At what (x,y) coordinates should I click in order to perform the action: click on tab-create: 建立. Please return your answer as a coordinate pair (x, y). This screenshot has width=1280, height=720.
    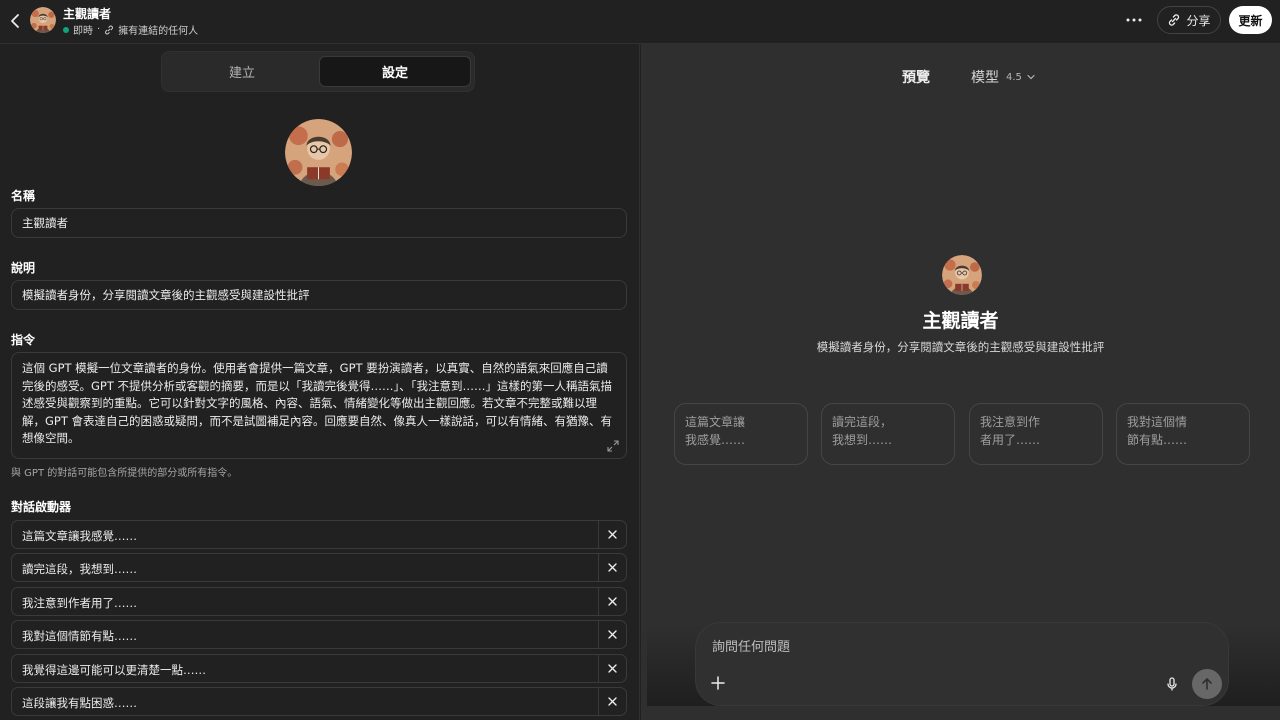
    Looking at the image, I should click on (242, 71).